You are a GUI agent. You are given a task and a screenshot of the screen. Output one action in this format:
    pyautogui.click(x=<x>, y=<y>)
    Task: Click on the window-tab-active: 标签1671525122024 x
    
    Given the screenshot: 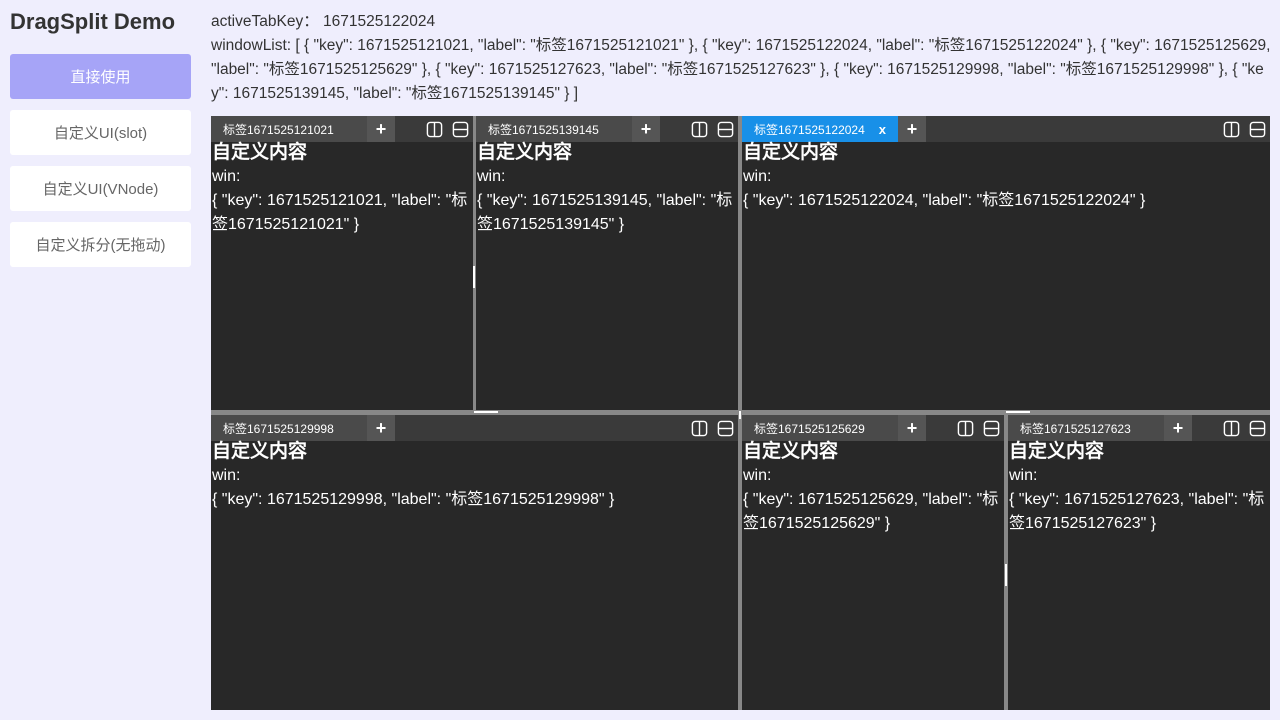 What is the action you would take?
    pyautogui.click(x=820, y=129)
    